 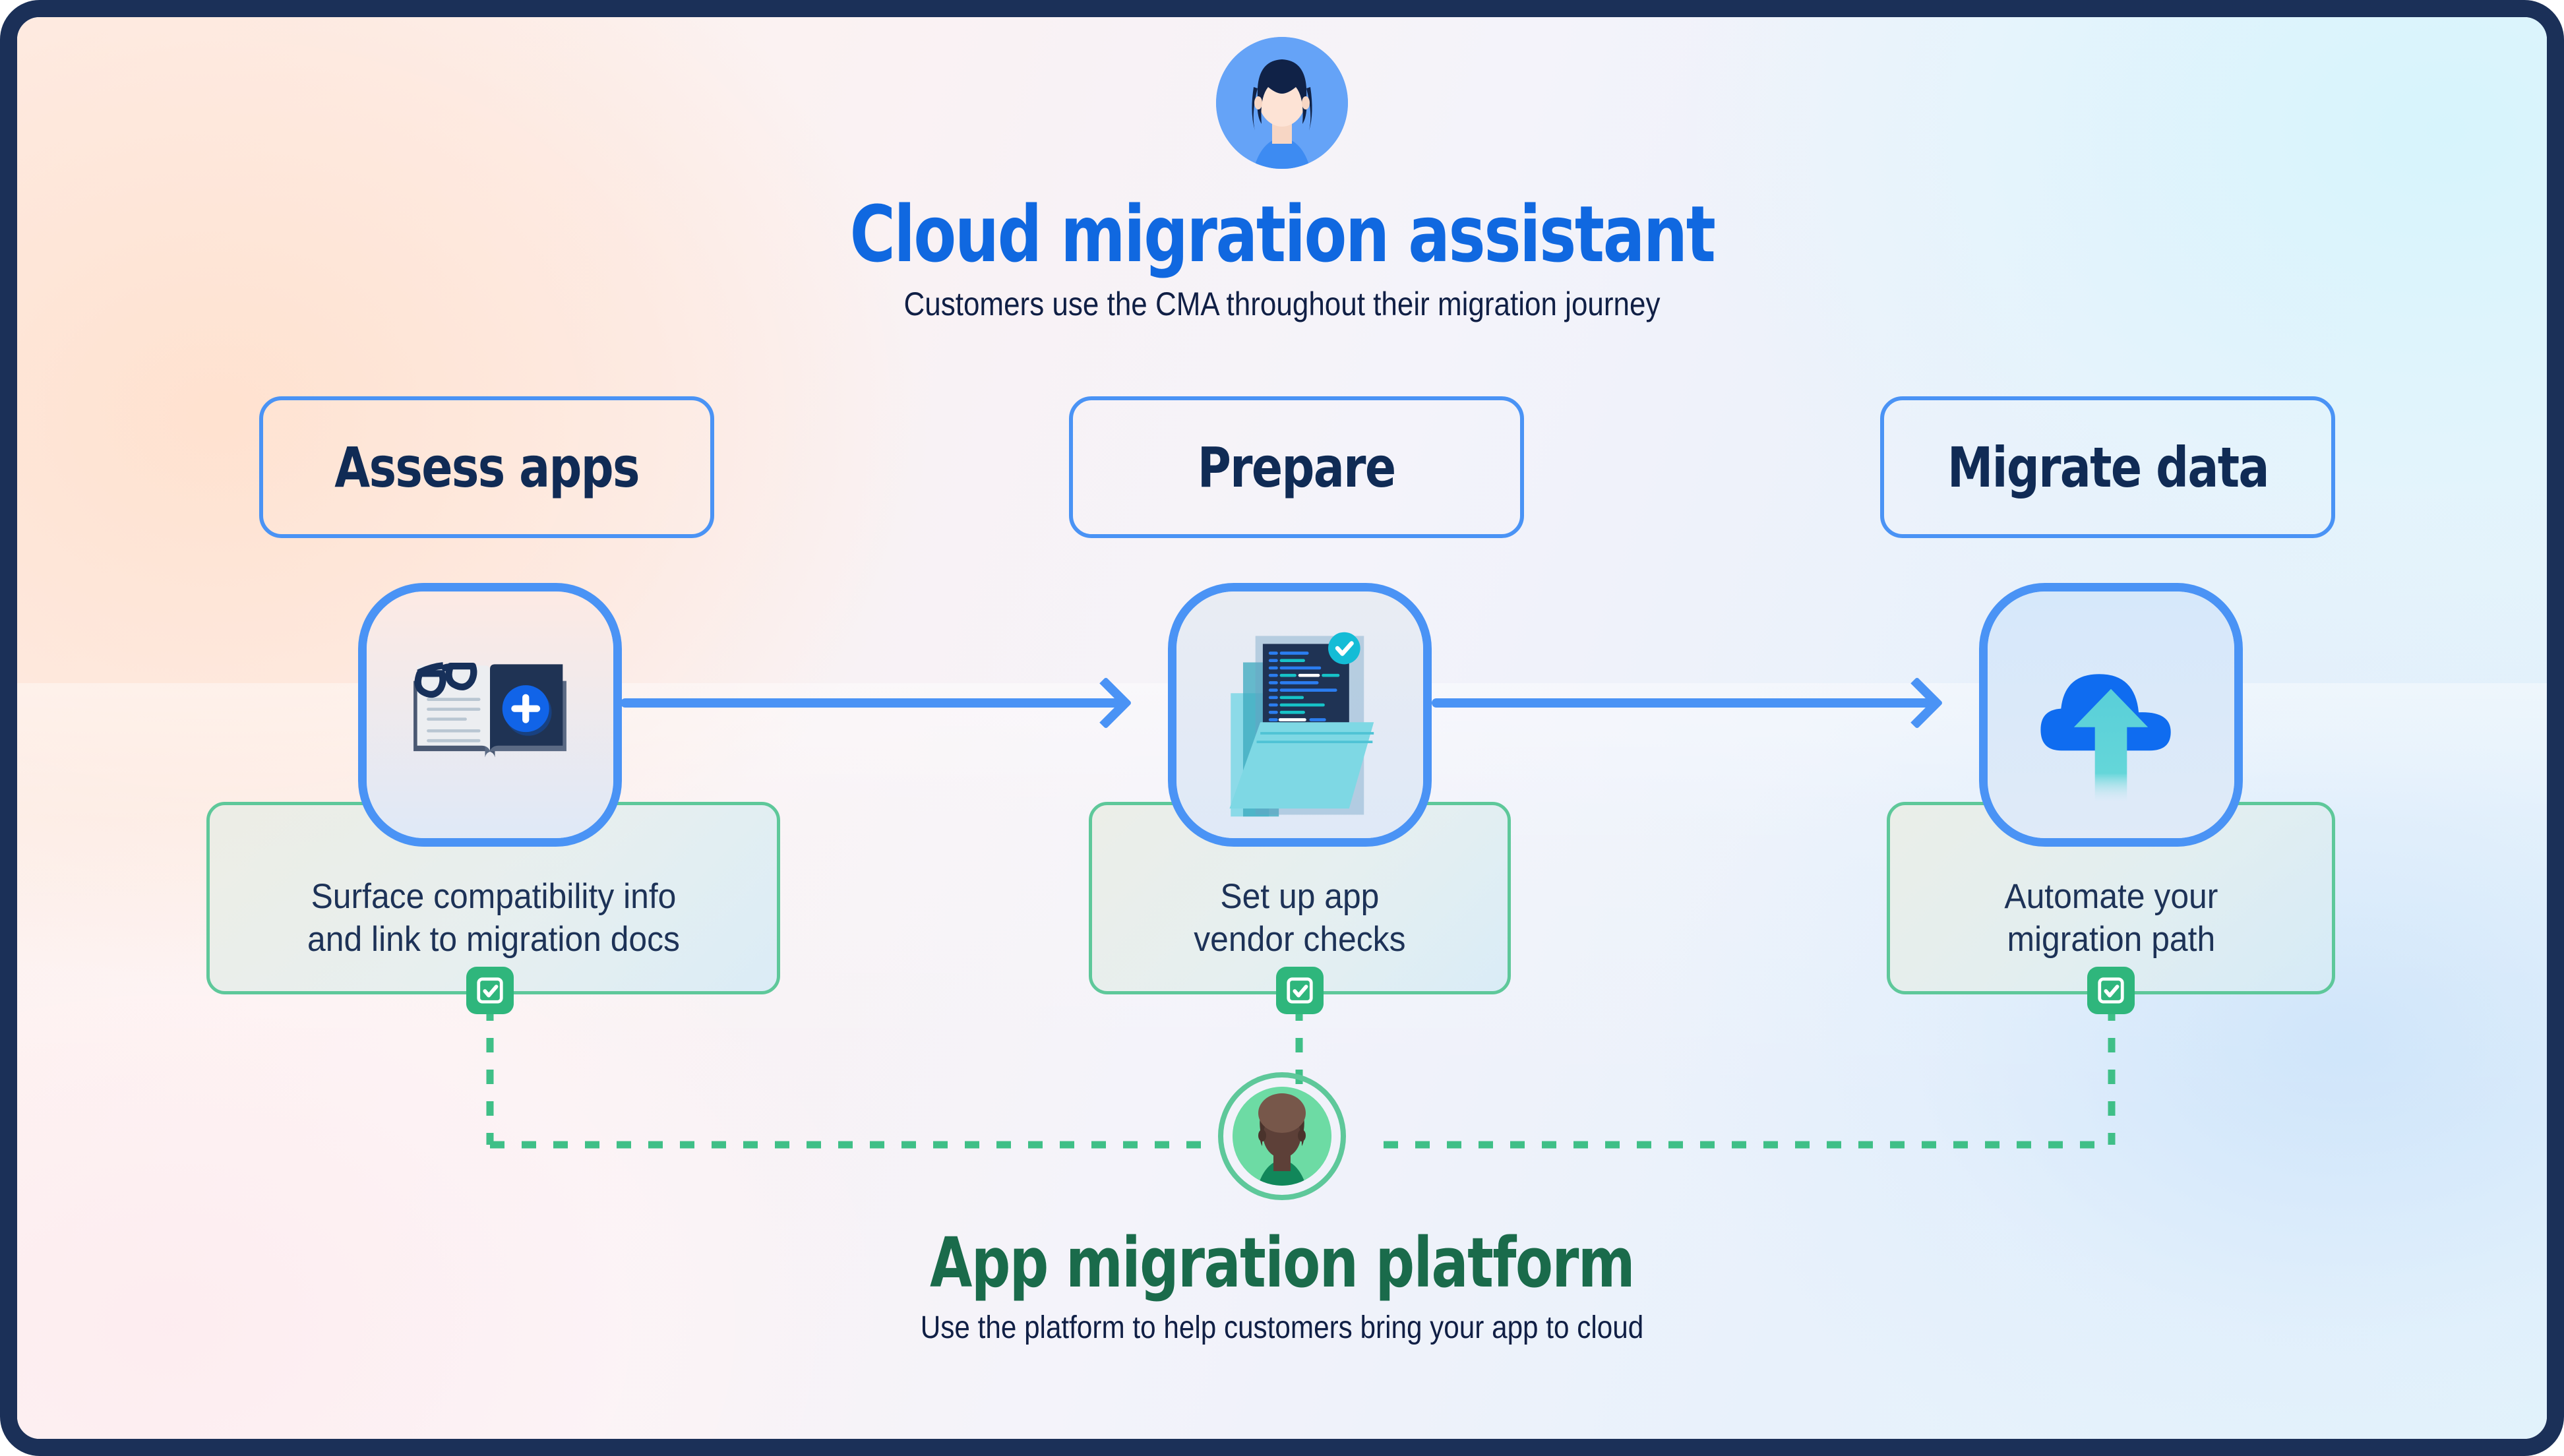 I want to click on stage-pill-prepare: Prepare, so click(x=1296, y=467).